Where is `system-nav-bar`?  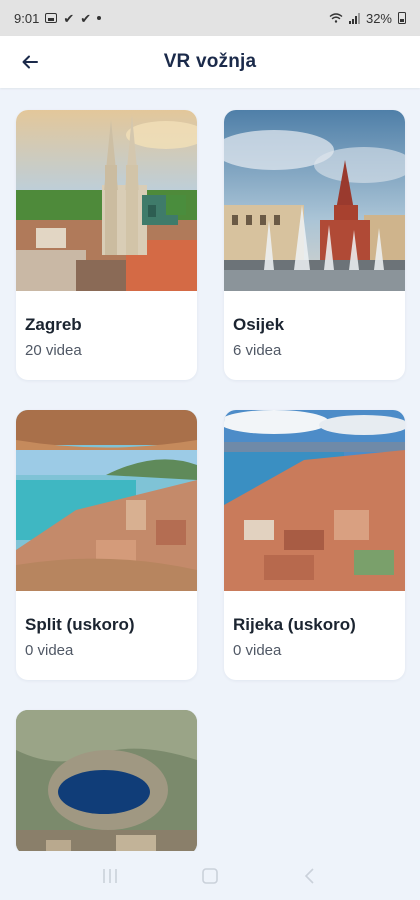
system-nav-bar is located at coordinates (210, 875).